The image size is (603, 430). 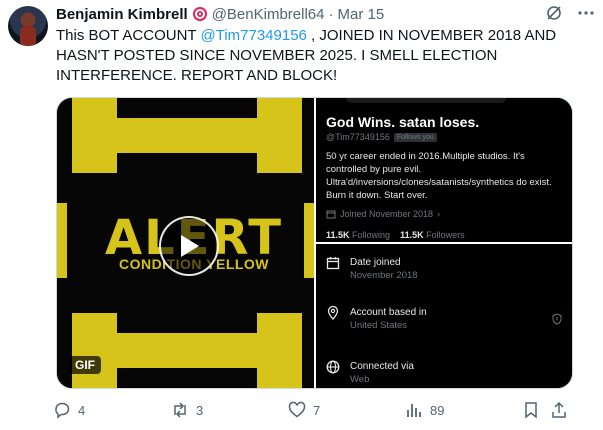 What do you see at coordinates (445, 235) in the screenshot?
I see `followers-label: Followers` at bounding box center [445, 235].